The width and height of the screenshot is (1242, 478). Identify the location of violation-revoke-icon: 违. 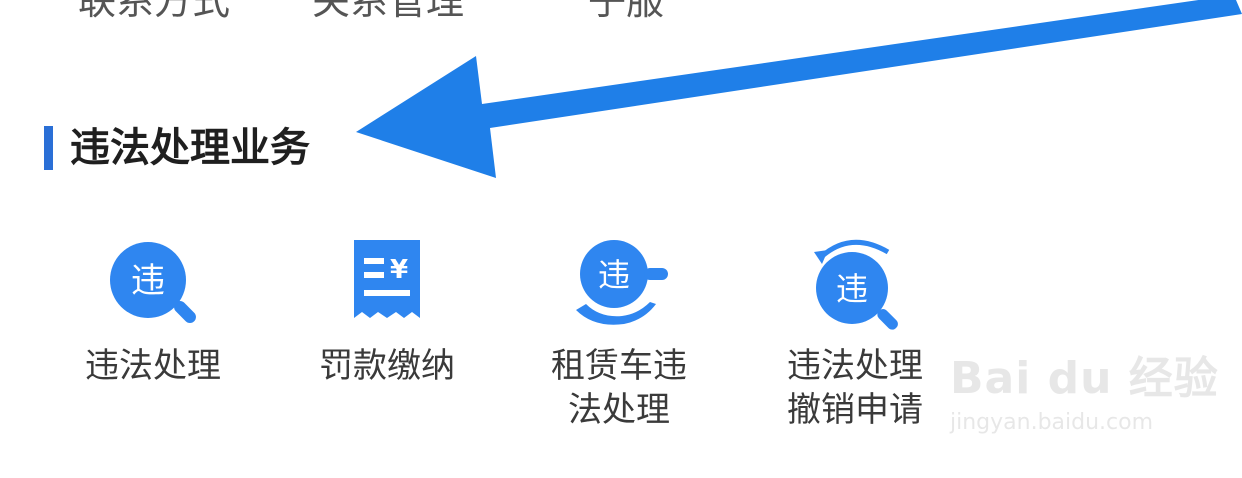
(856, 284).